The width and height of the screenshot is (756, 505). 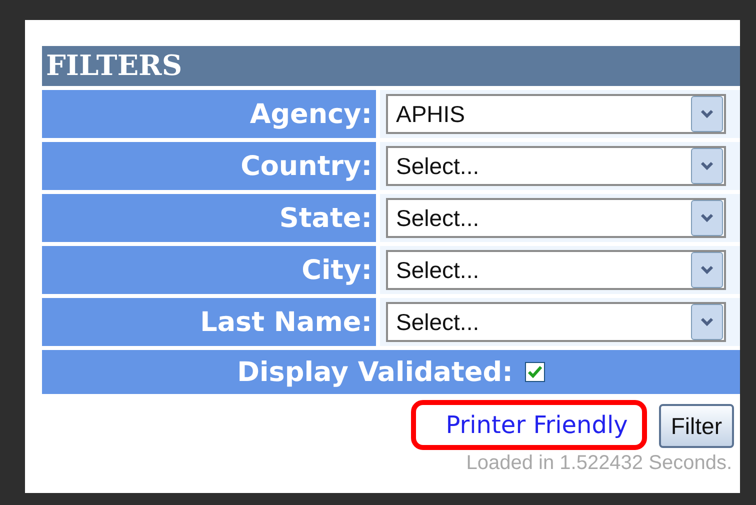 I want to click on field-label: State:, so click(x=209, y=218).